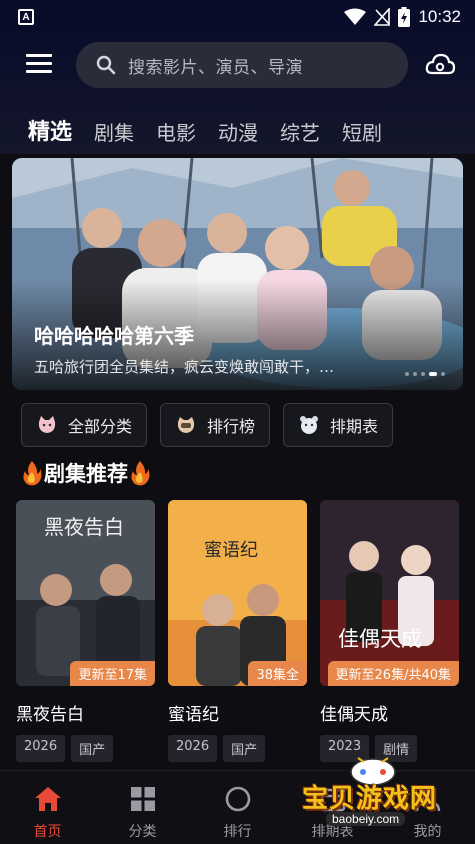 Image resolution: width=475 pixels, height=844 pixels. I want to click on nav-home: 首页, so click(47, 807).